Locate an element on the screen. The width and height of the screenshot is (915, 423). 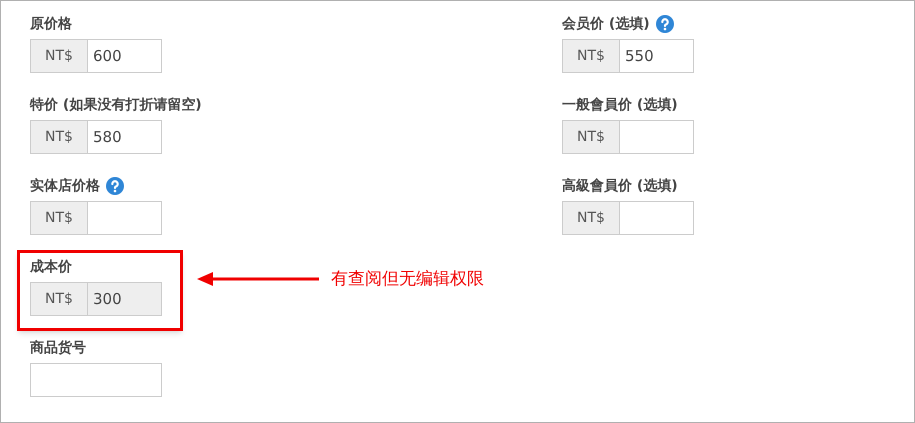
field-label: 商品货号 is located at coordinates (58, 348).